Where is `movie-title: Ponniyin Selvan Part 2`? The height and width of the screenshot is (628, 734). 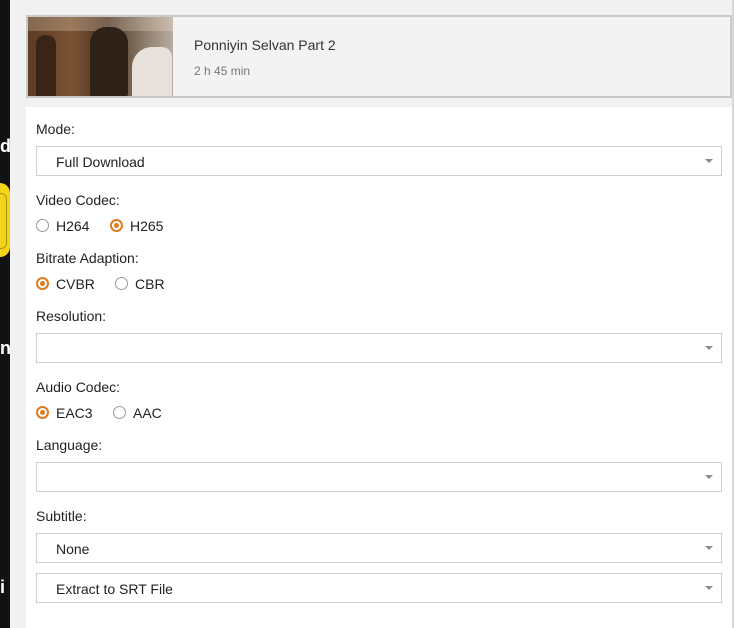
movie-title: Ponniyin Selvan Part 2 is located at coordinates (265, 45).